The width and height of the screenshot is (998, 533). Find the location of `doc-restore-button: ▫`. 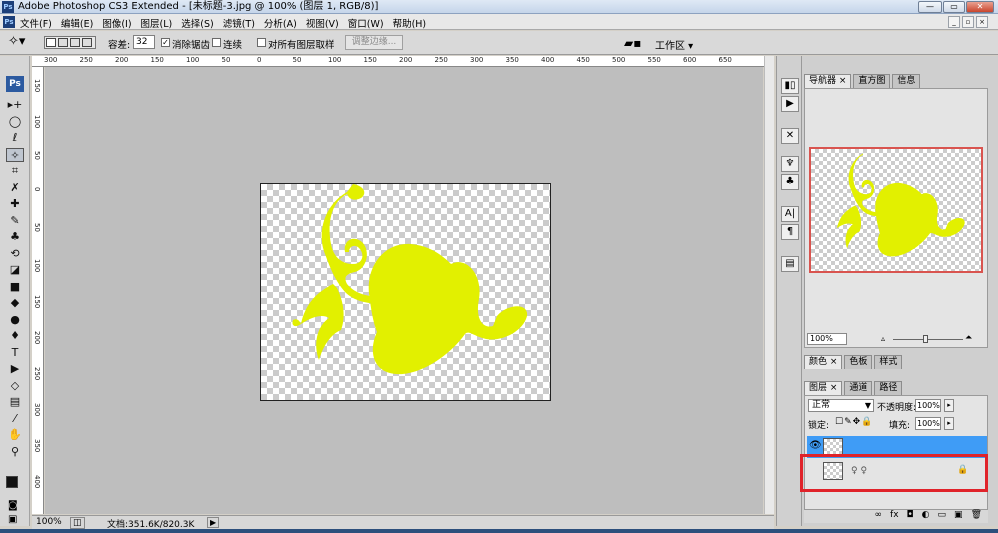

doc-restore-button: ▫ is located at coordinates (968, 22).